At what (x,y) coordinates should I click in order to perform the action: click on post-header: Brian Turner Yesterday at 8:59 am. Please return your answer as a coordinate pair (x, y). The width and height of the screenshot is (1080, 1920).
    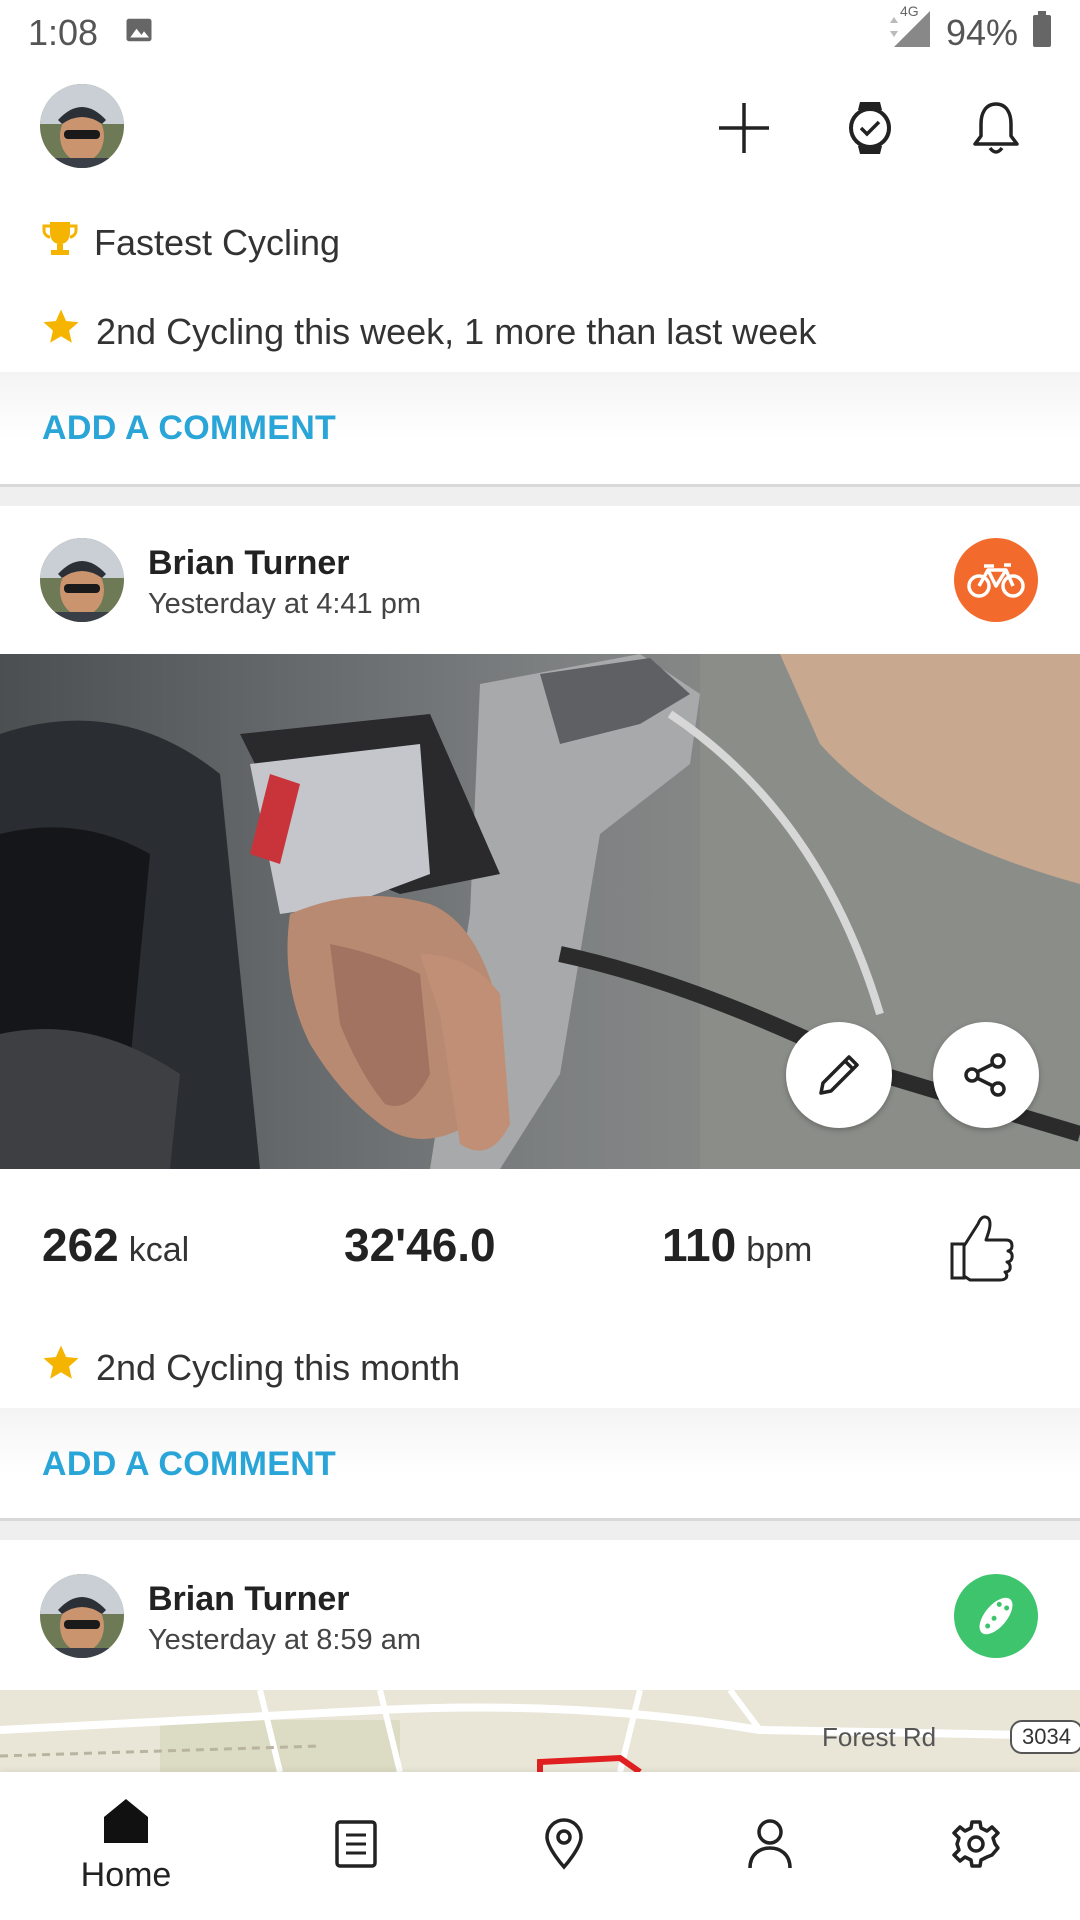
    Looking at the image, I should click on (540, 1616).